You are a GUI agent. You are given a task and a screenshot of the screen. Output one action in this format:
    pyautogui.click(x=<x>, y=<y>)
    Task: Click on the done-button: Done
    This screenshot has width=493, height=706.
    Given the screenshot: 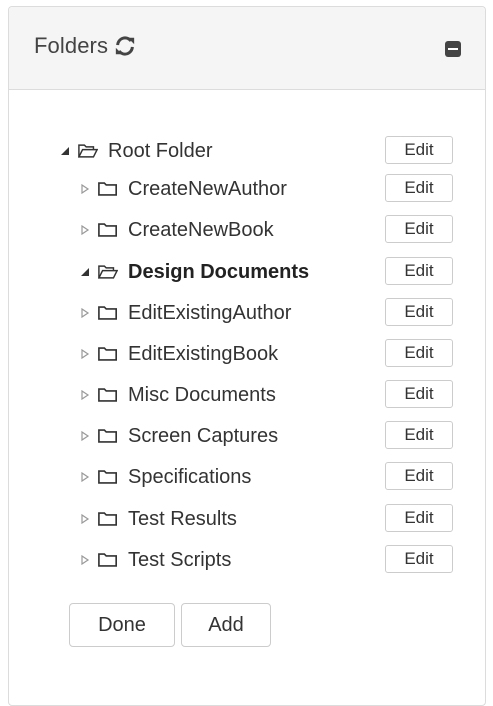 What is the action you would take?
    pyautogui.click(x=122, y=625)
    